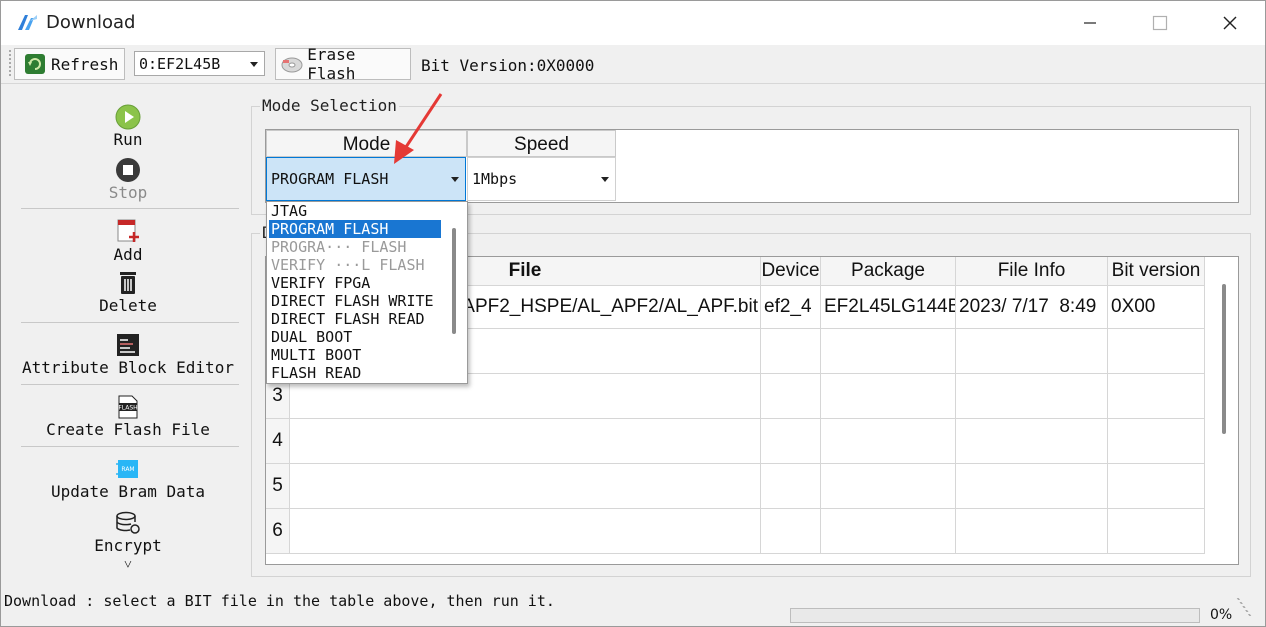  I want to click on table-scrollbar, so click(1223, 410).